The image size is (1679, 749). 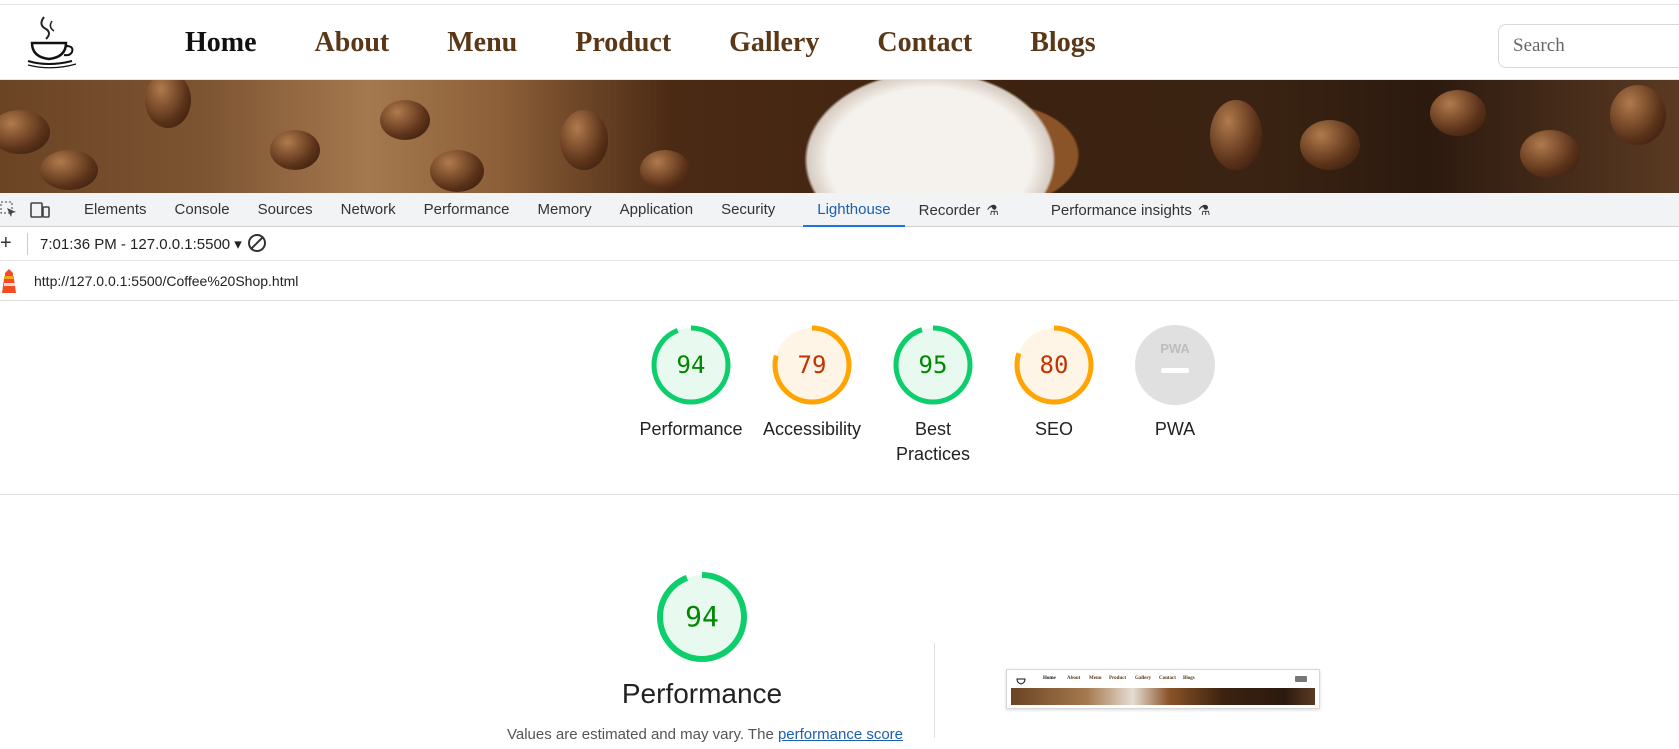 What do you see at coordinates (642, 734) in the screenshot?
I see `performance-note-text: Values are estimated and may vary. The` at bounding box center [642, 734].